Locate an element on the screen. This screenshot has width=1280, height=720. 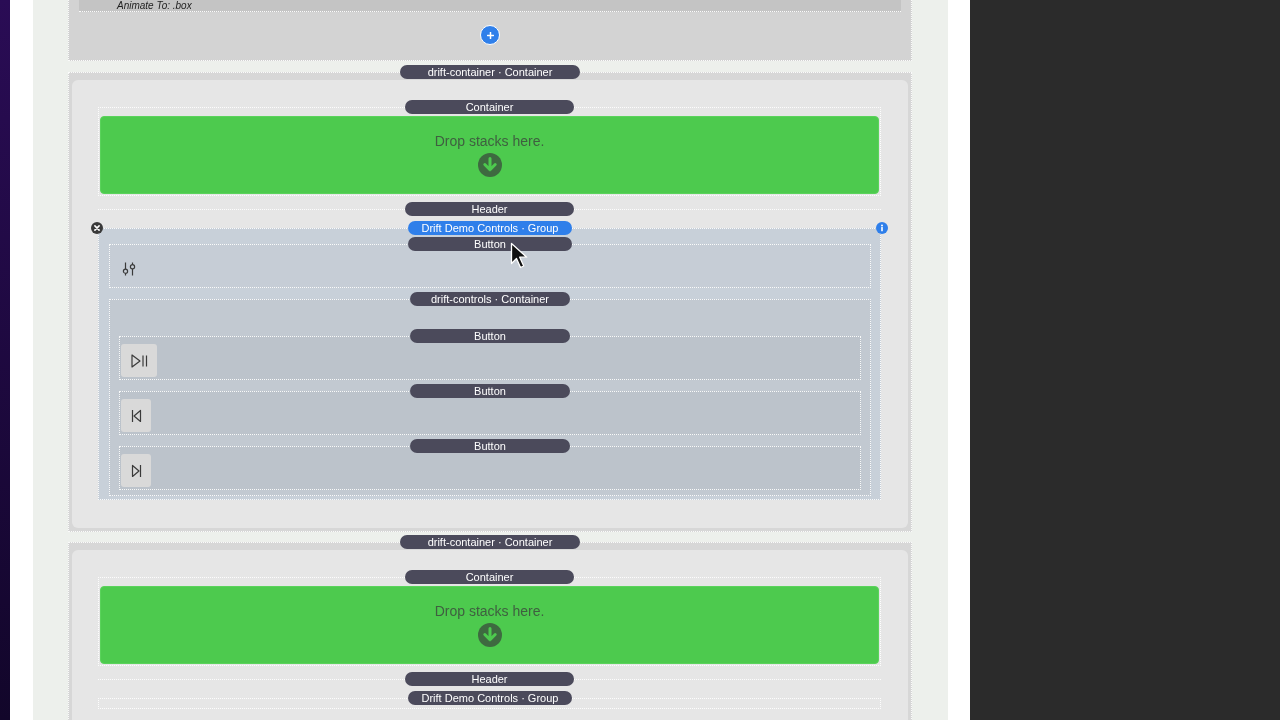
action-label: Animate To: .box is located at coordinates (154, 5).